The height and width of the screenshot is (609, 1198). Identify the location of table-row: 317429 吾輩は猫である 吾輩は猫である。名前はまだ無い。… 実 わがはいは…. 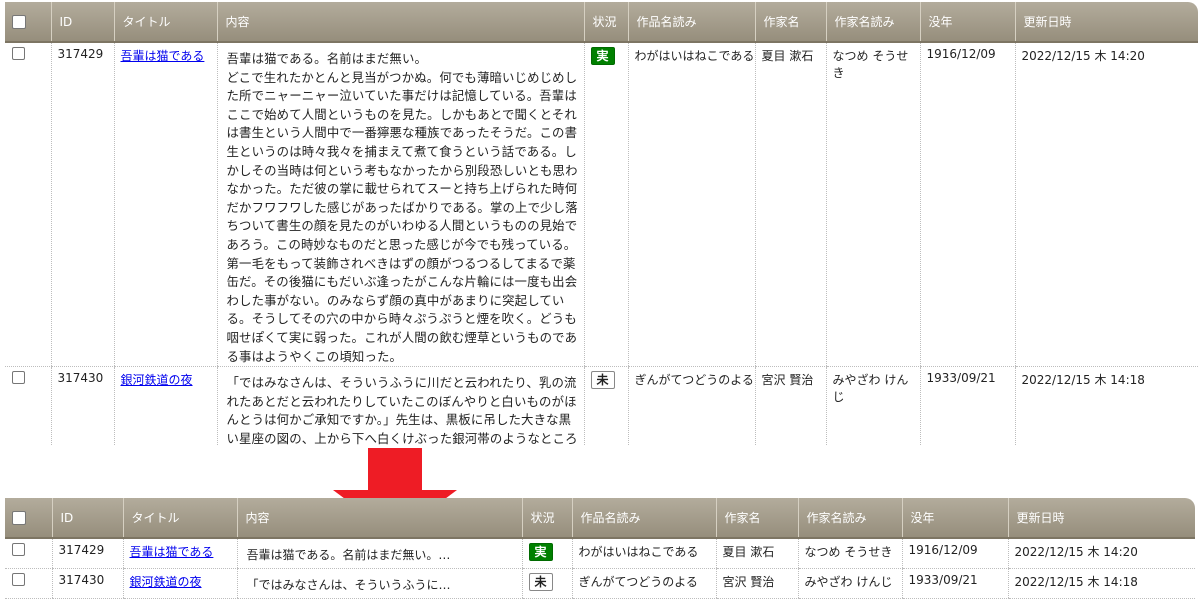
(600, 553).